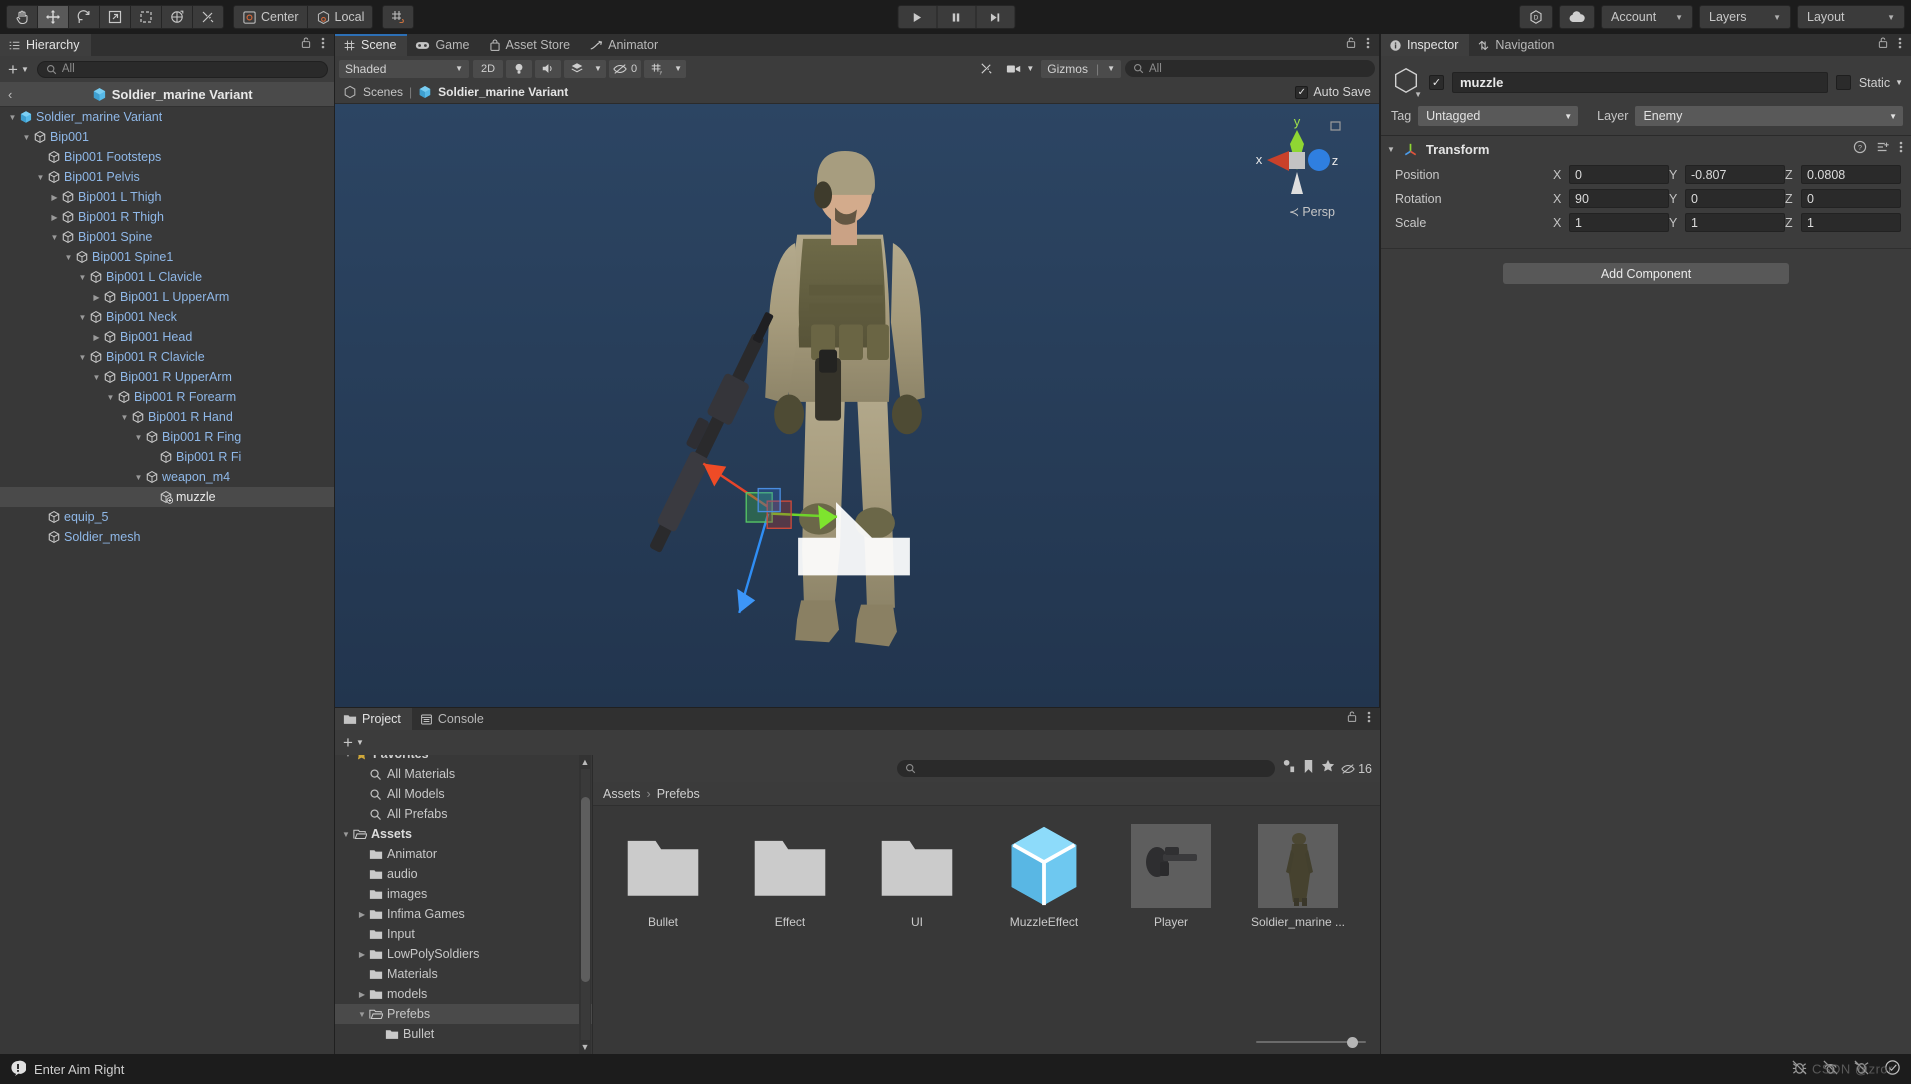  I want to click on transform-position-y-input: -0.807, so click(1735, 174).